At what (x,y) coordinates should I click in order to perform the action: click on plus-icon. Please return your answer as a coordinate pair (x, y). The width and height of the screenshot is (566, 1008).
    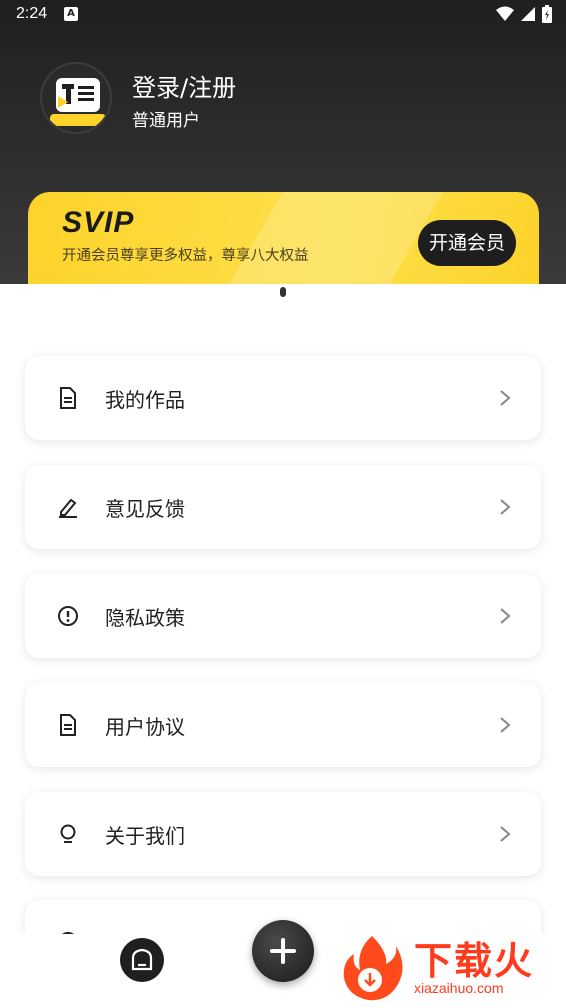
    Looking at the image, I should click on (283, 951).